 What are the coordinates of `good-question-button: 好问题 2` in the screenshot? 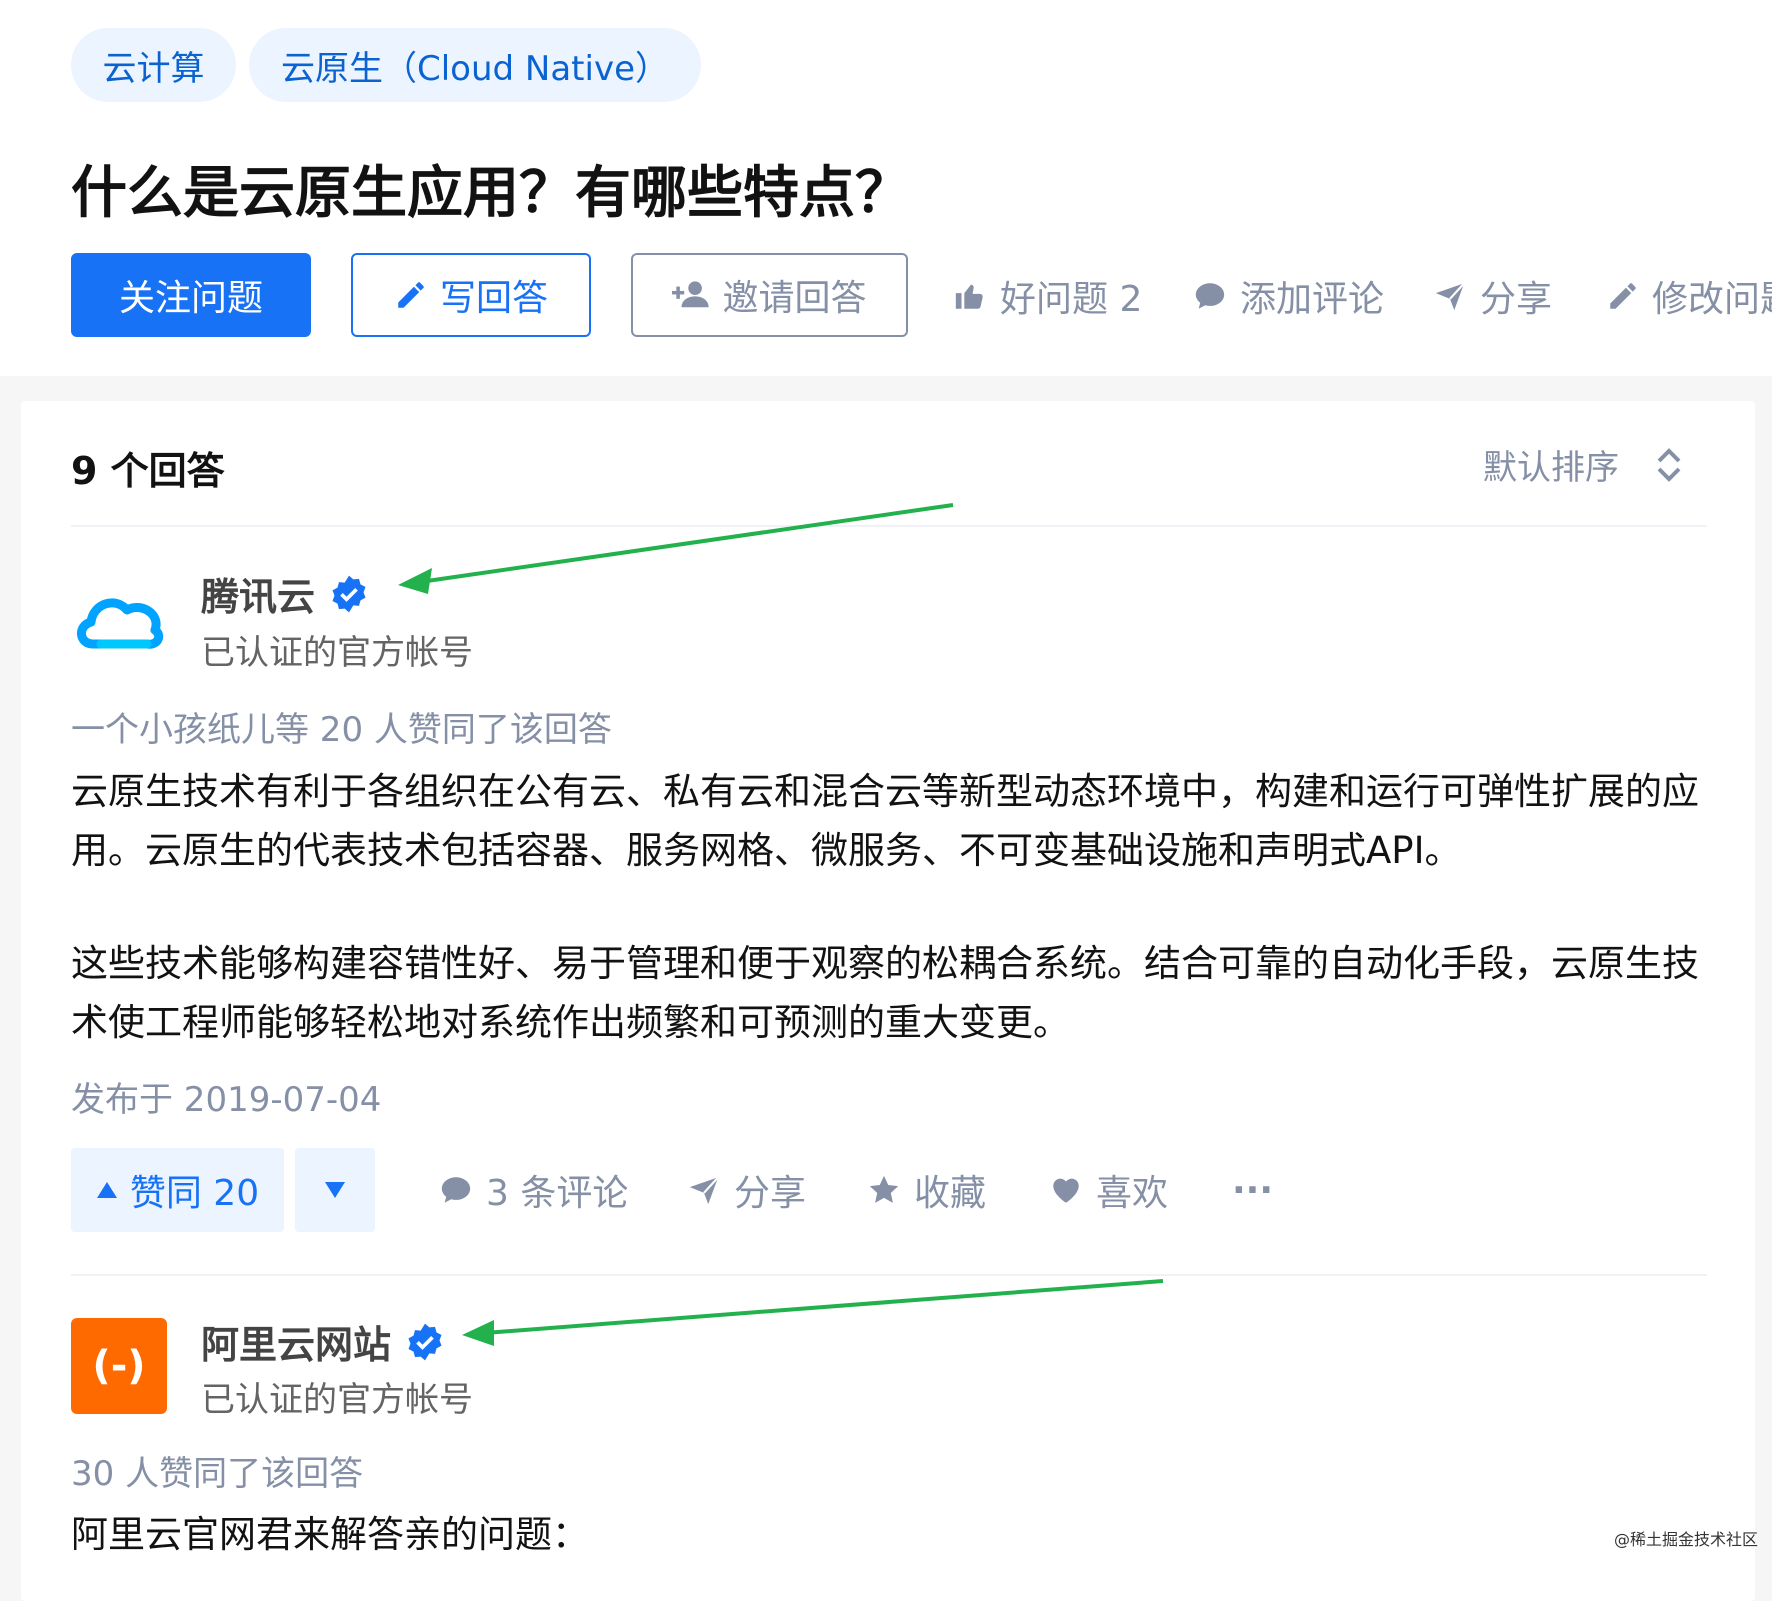 It's located at (1047, 296).